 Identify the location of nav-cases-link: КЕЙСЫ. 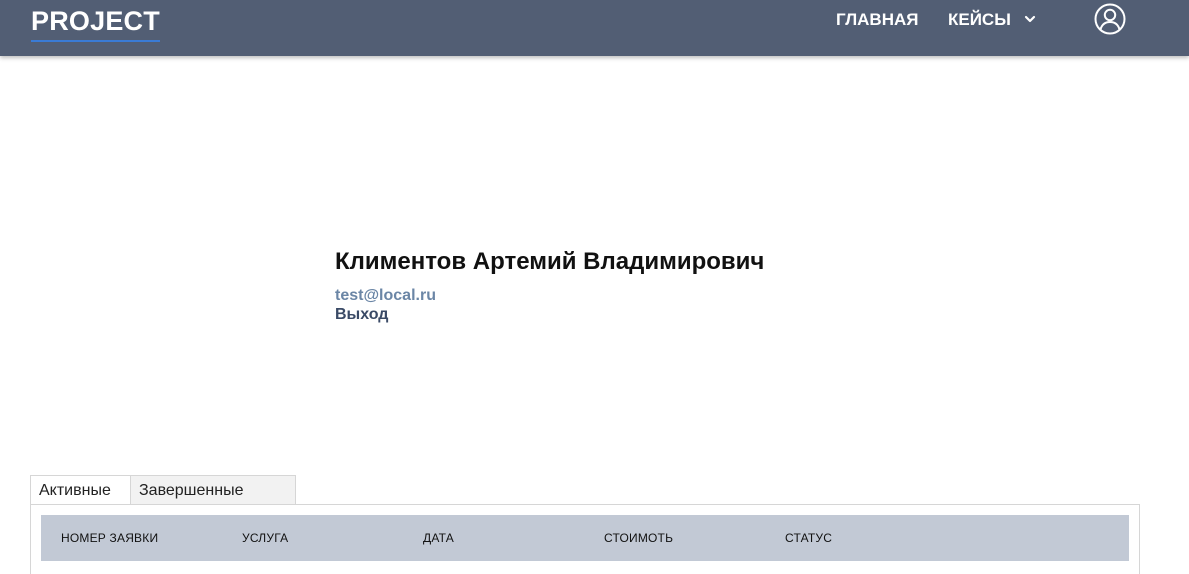
(979, 20).